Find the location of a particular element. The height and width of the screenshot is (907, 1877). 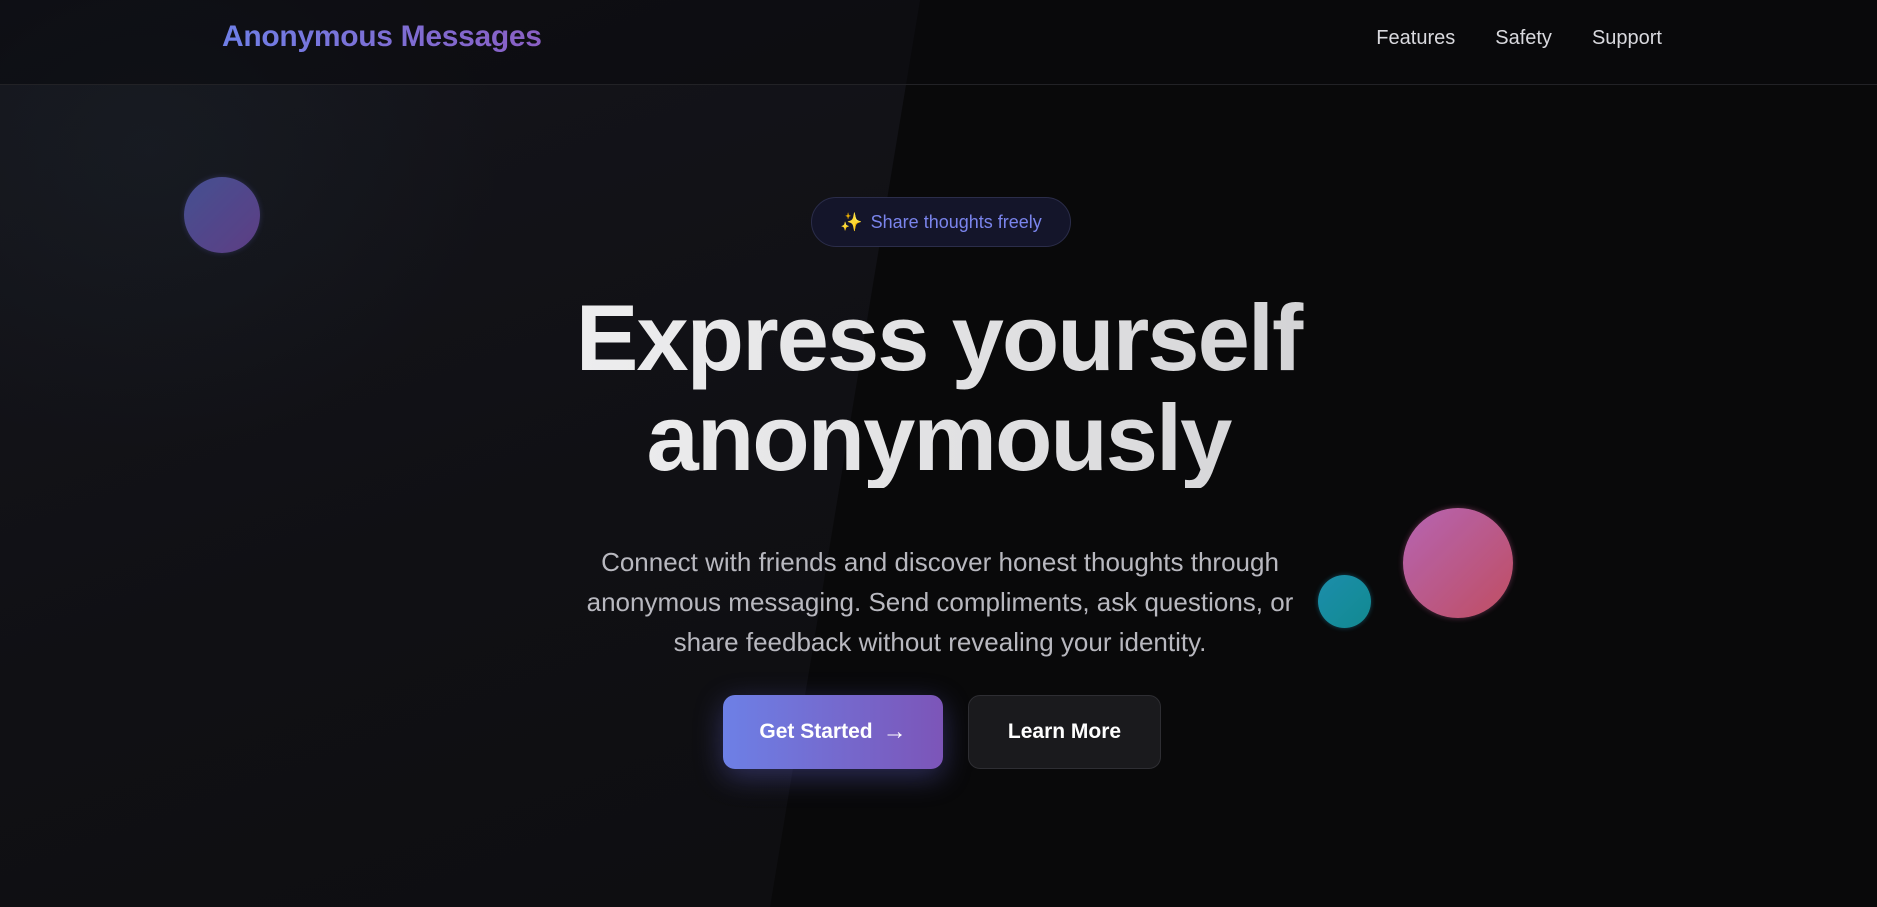

tagline-badge-text: Share thoughts freely is located at coordinates (956, 221).